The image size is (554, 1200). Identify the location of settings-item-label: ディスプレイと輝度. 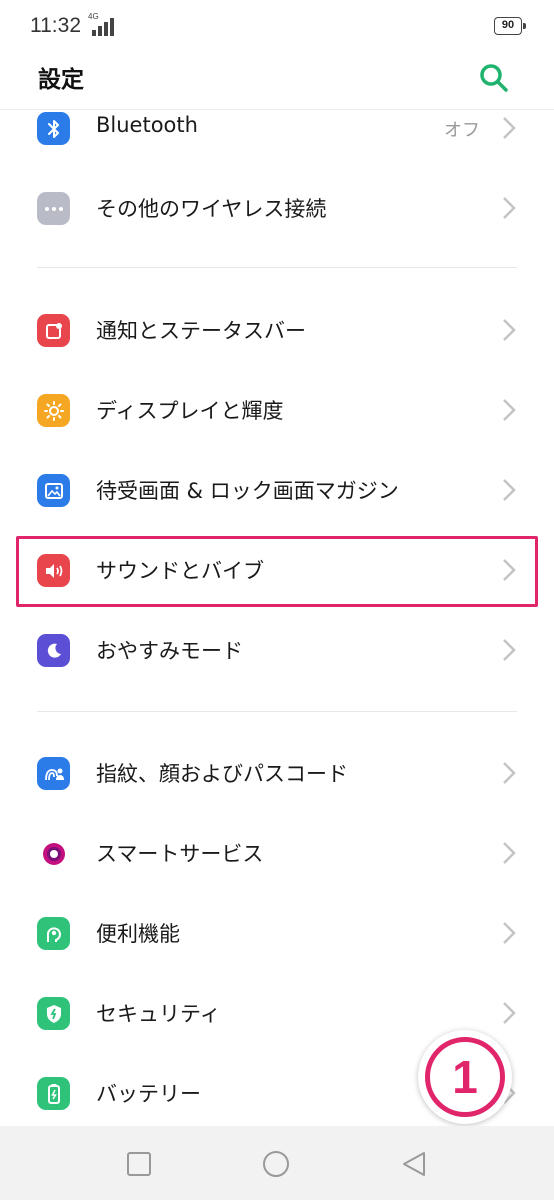
(190, 411).